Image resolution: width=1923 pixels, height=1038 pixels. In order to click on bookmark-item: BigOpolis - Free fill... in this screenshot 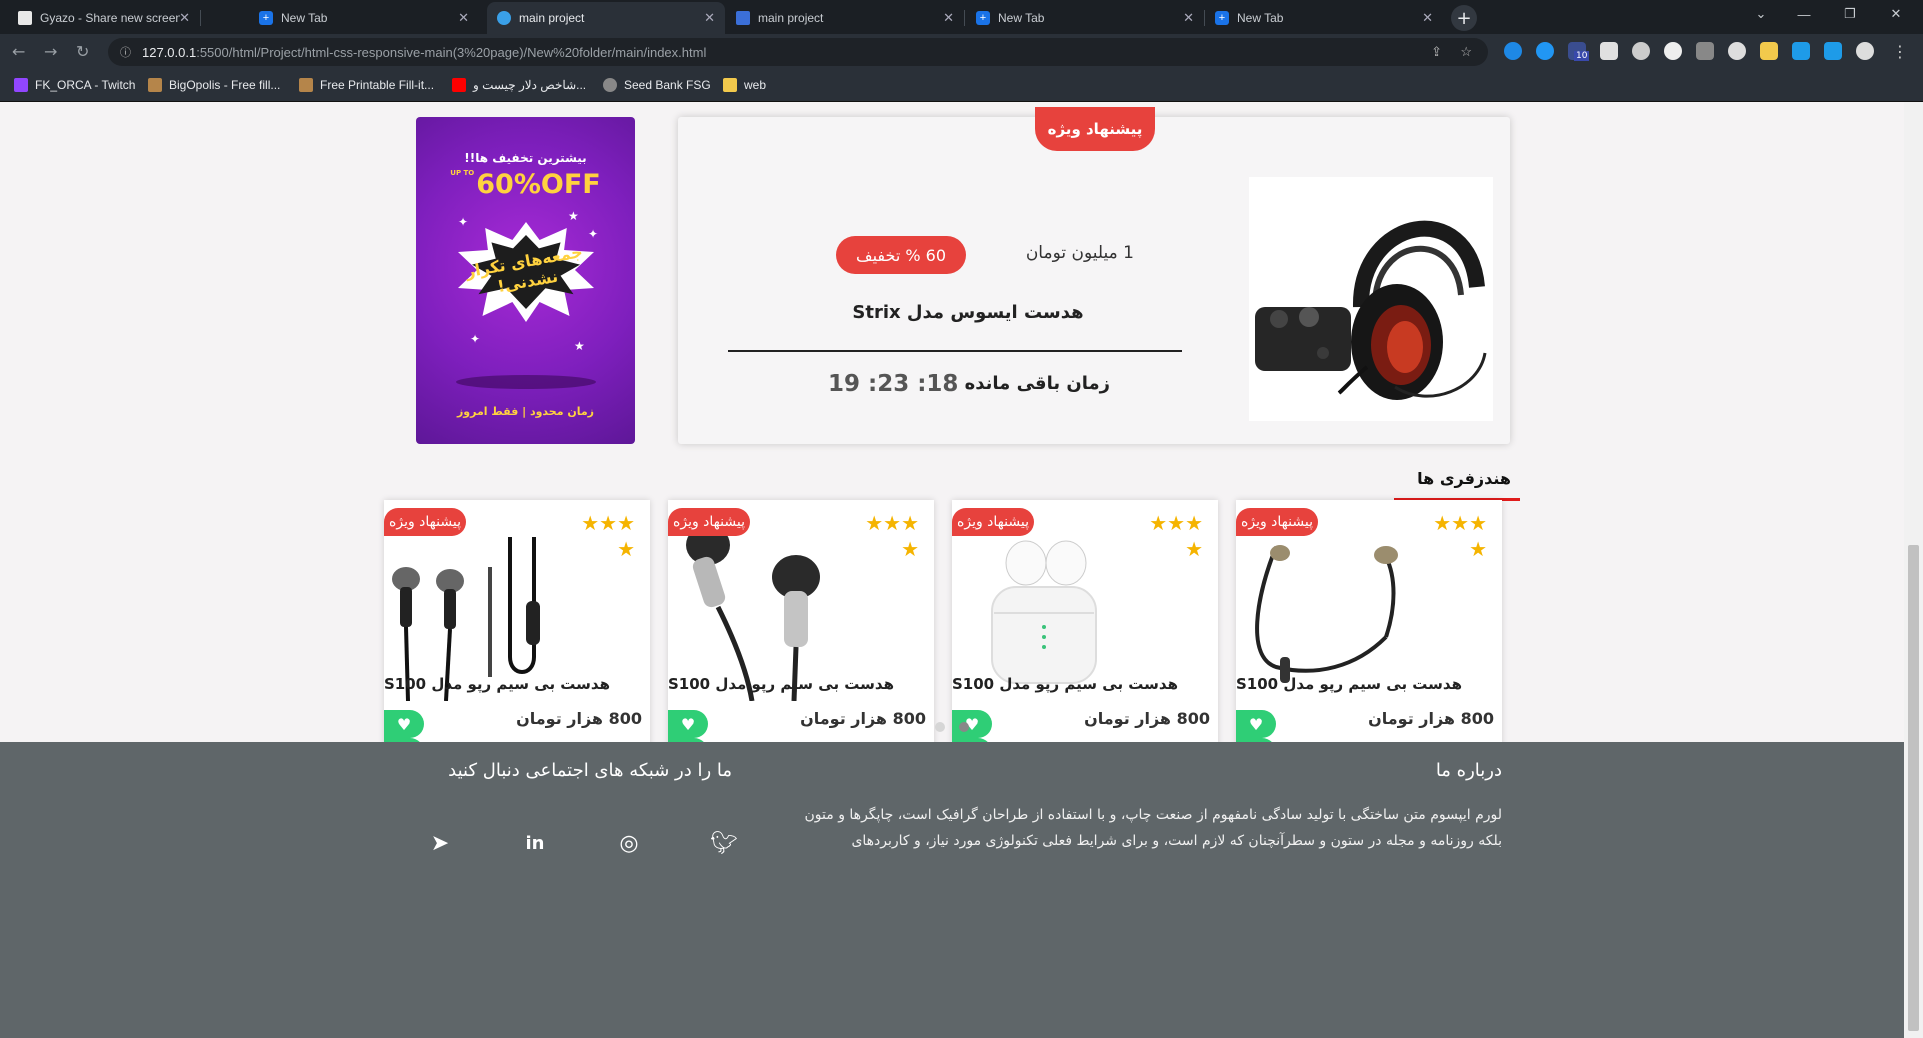, I will do `click(214, 85)`.